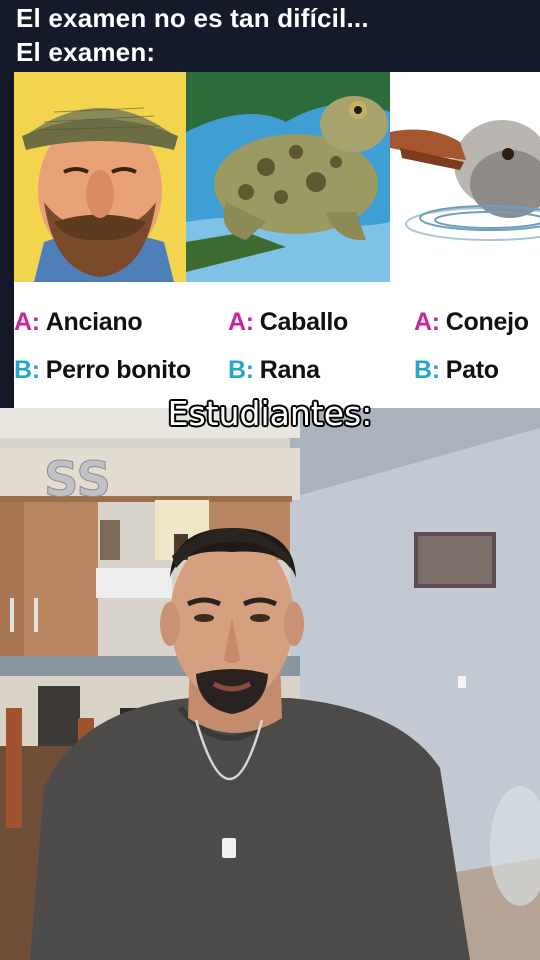 This screenshot has width=540, height=960. Describe the element at coordinates (100, 177) in the screenshot. I see `elderly-man-image` at that location.